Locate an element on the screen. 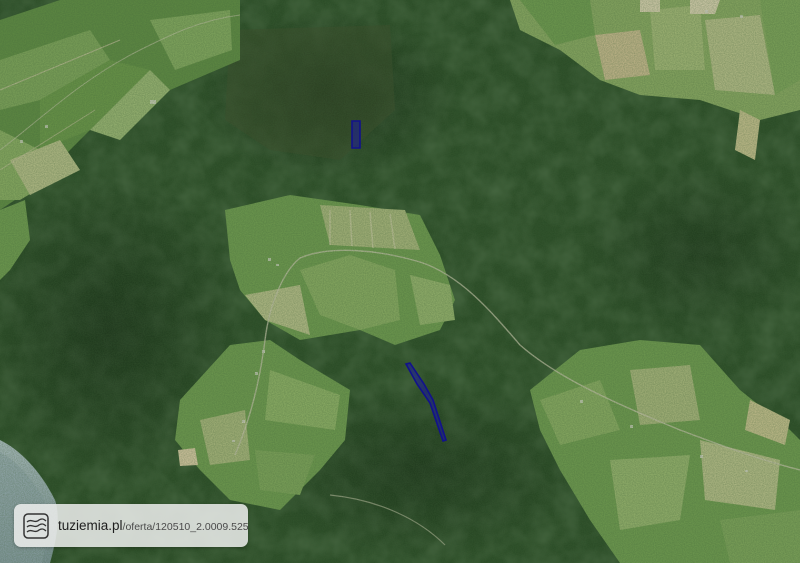  watermark: tuziemia.pl/oferta/120510_2.0009.525 is located at coordinates (131, 525).